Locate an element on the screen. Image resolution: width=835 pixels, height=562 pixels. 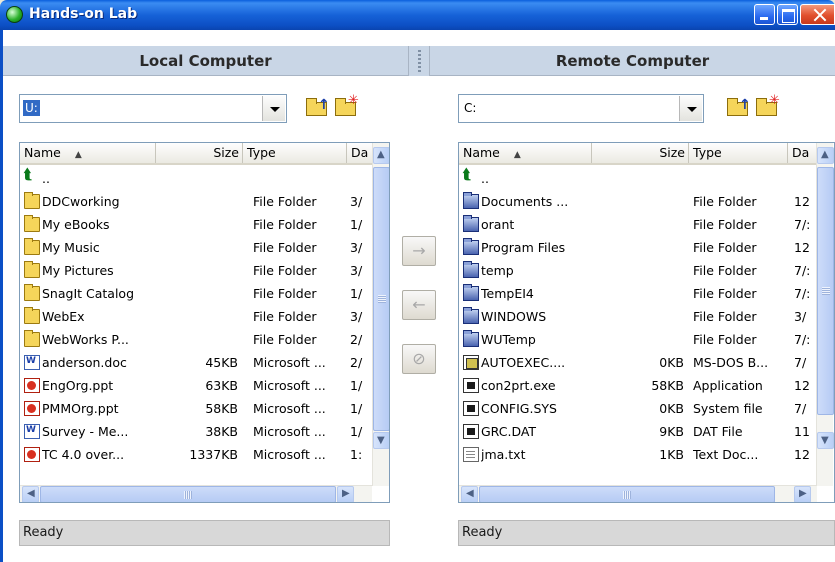
stop-transfer-button: ⊘ is located at coordinates (419, 359).